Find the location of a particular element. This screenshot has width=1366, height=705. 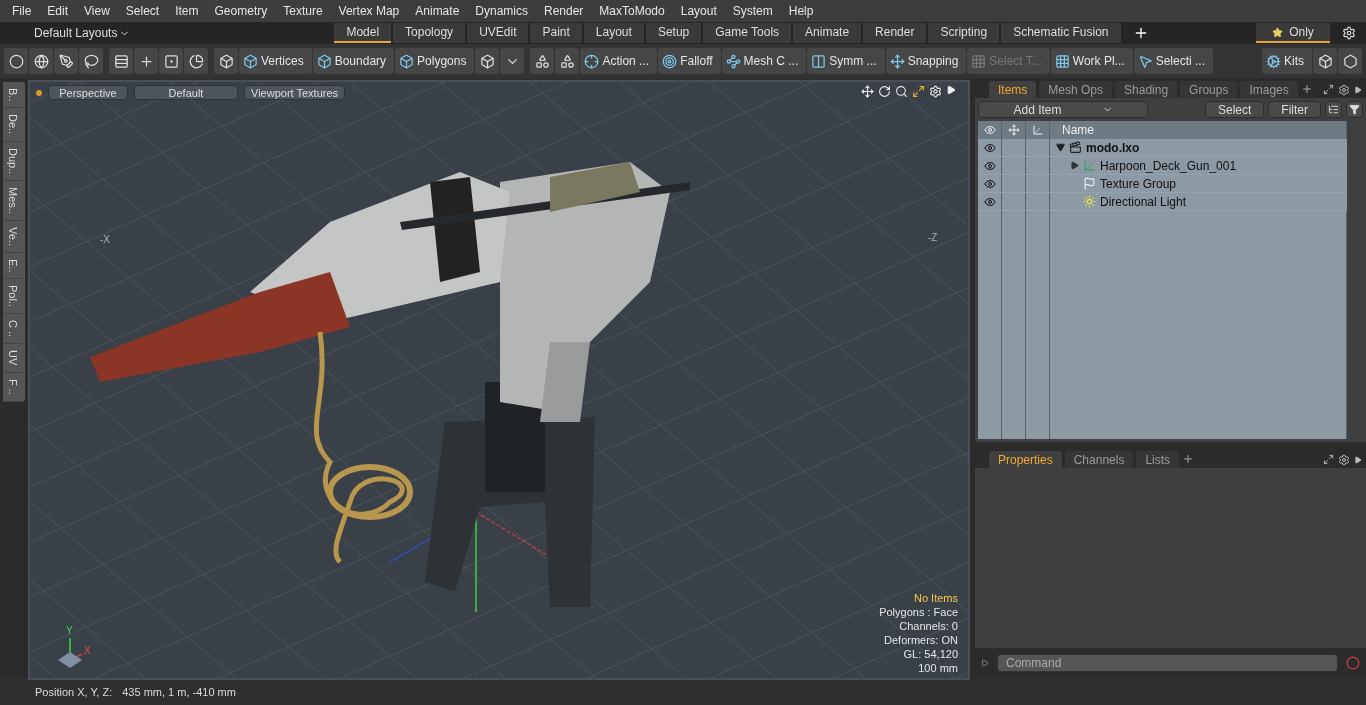

tree-button is located at coordinates (1333, 109).